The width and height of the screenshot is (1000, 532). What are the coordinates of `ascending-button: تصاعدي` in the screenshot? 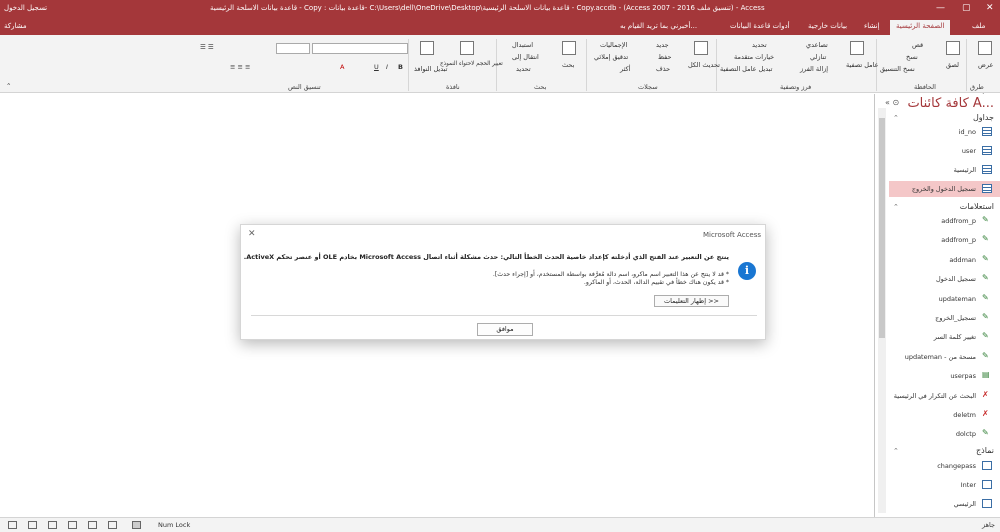 It's located at (817, 45).